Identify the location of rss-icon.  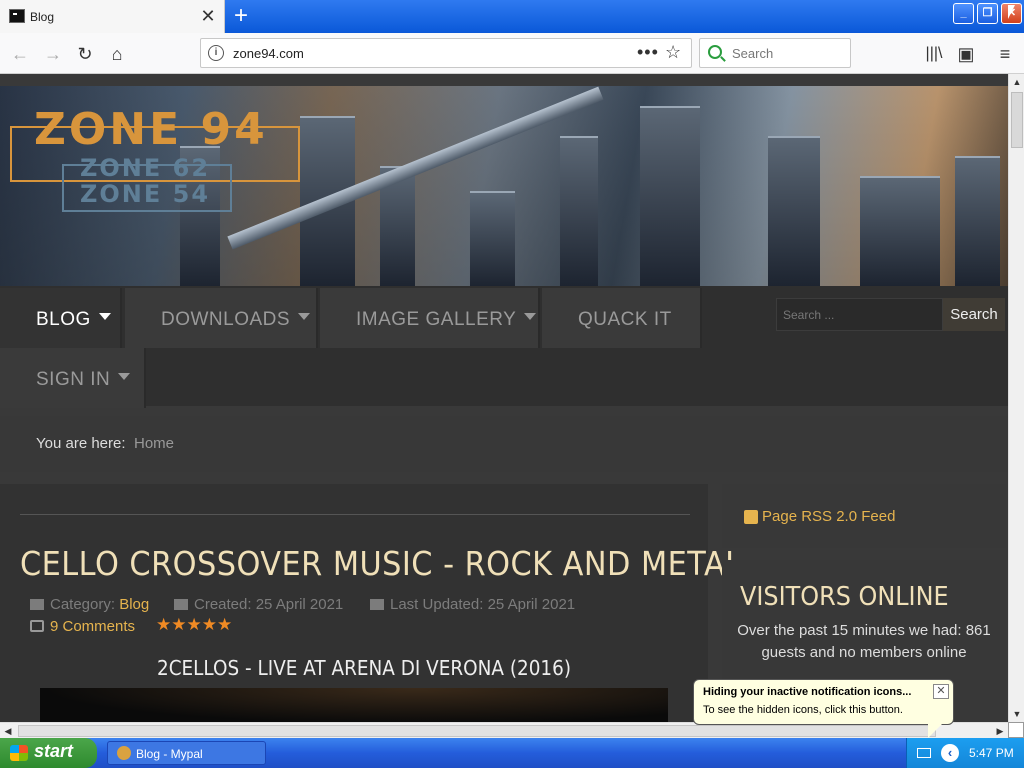
(751, 517).